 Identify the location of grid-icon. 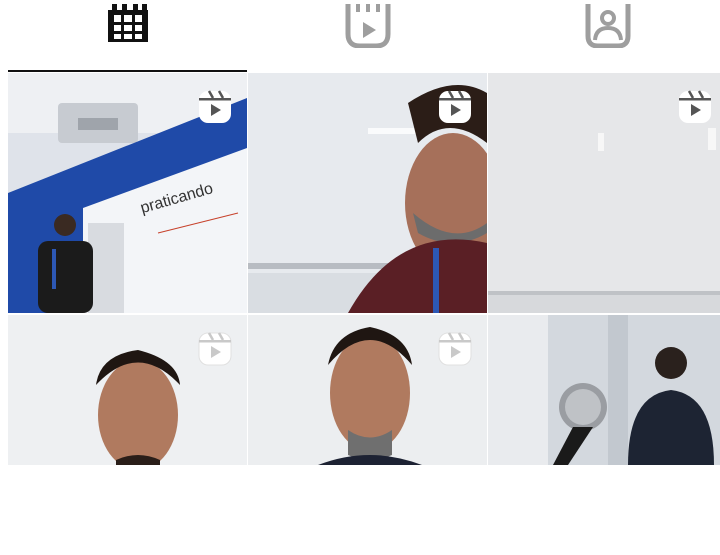
(128, 23).